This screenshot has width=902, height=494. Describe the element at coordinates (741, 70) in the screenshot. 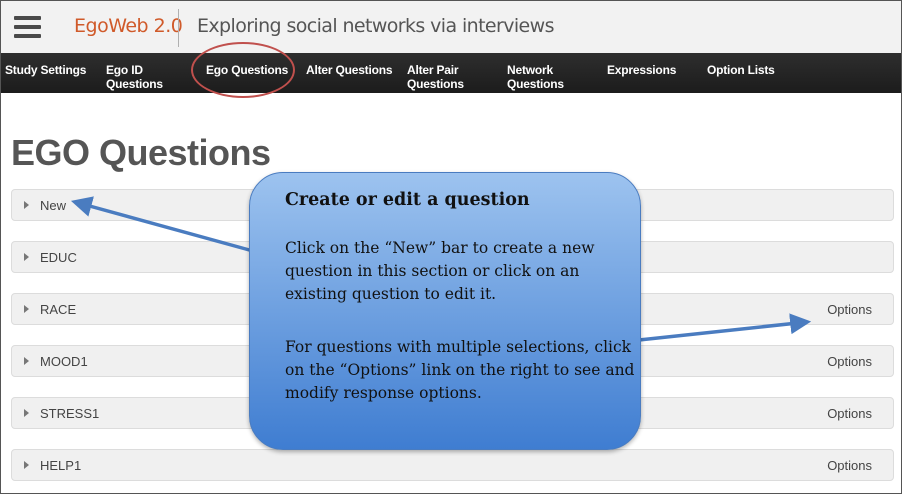

I see `nav-option-lists: Option Lists` at that location.